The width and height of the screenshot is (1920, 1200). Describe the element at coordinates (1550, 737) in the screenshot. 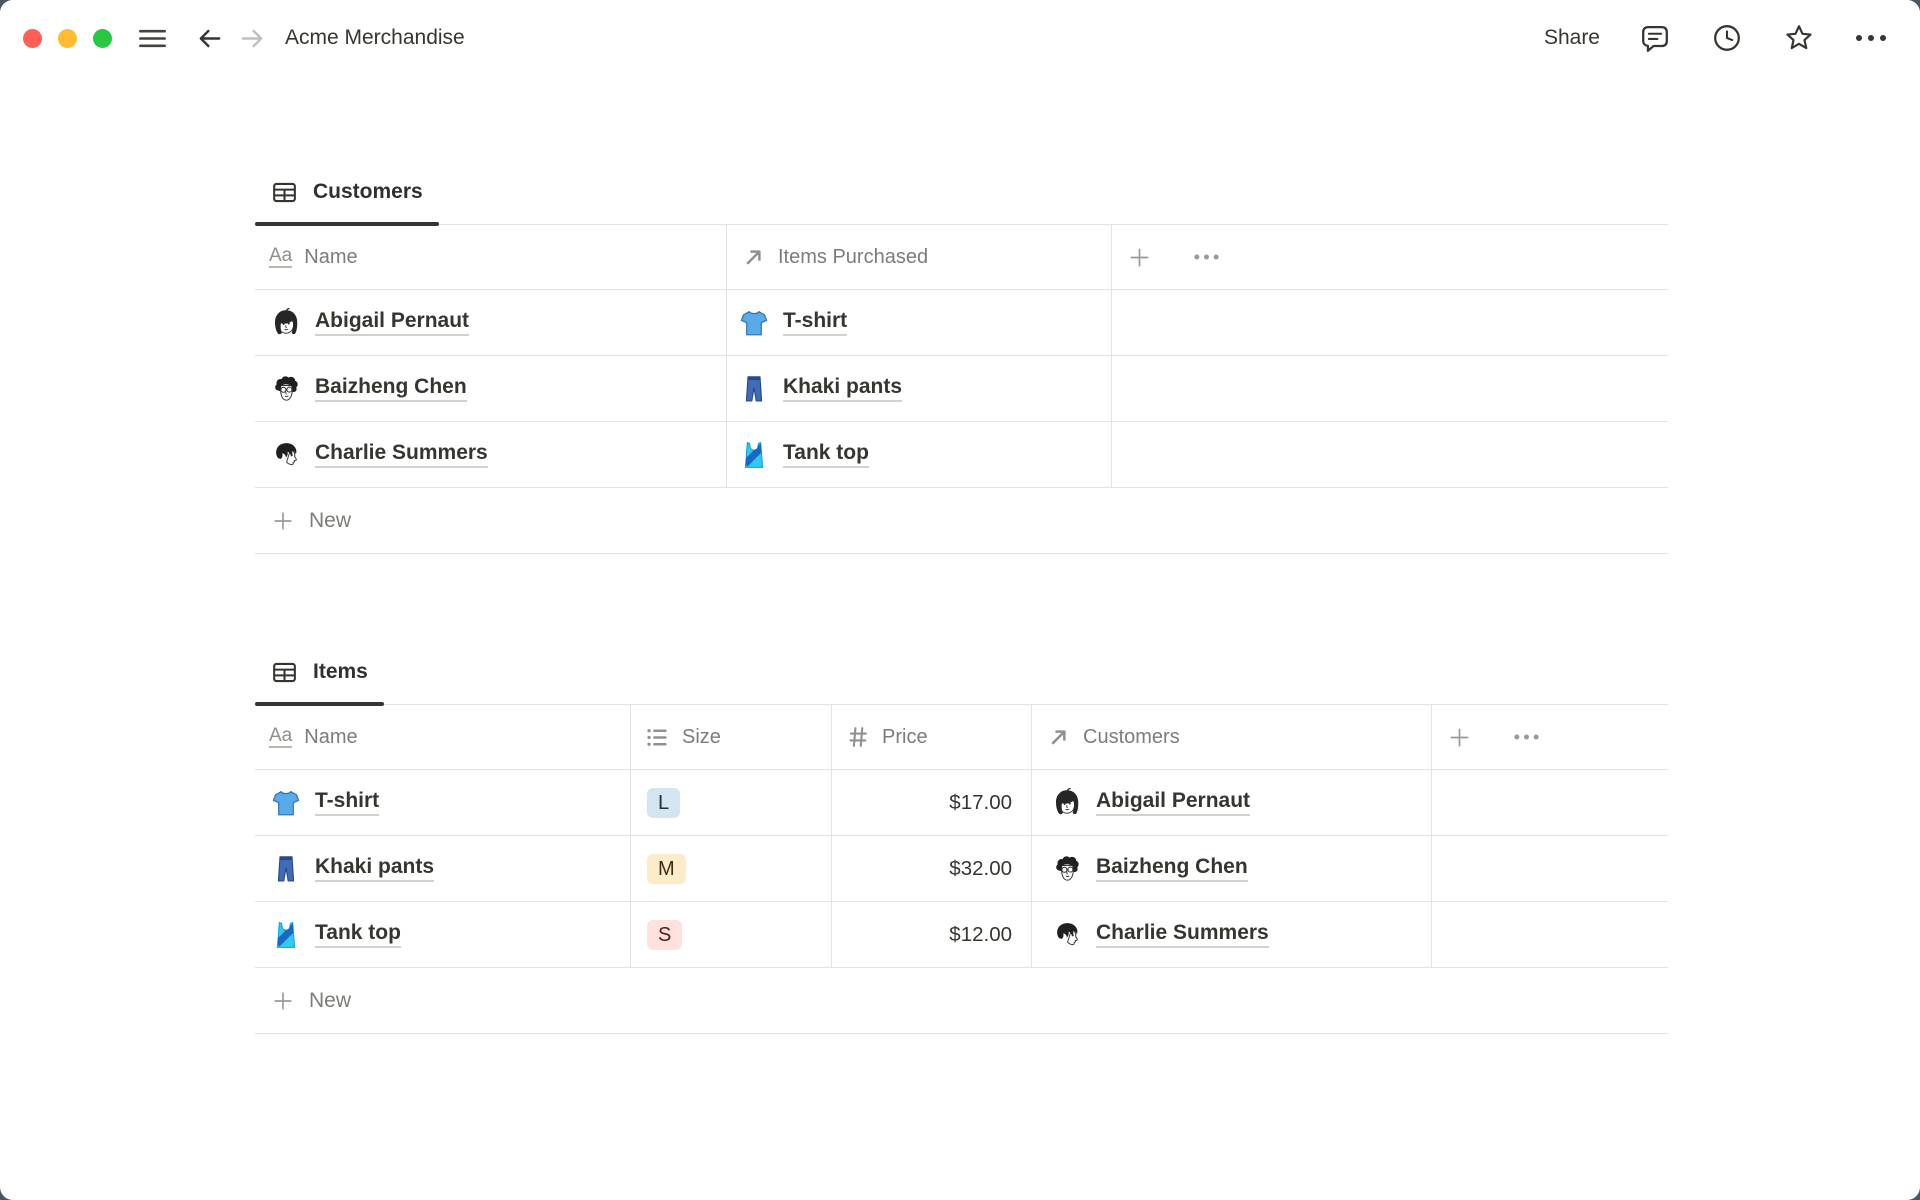

I see `items-header-tools` at that location.